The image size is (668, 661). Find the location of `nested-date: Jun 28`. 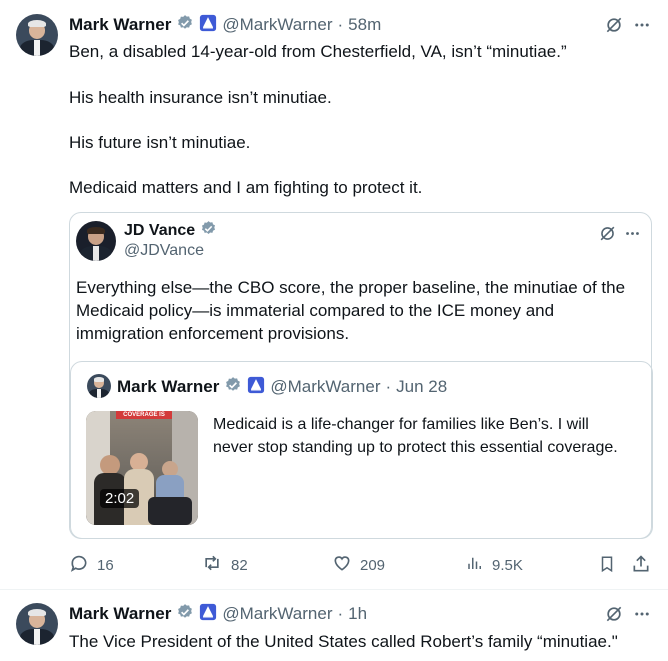

nested-date: Jun 28 is located at coordinates (421, 387).